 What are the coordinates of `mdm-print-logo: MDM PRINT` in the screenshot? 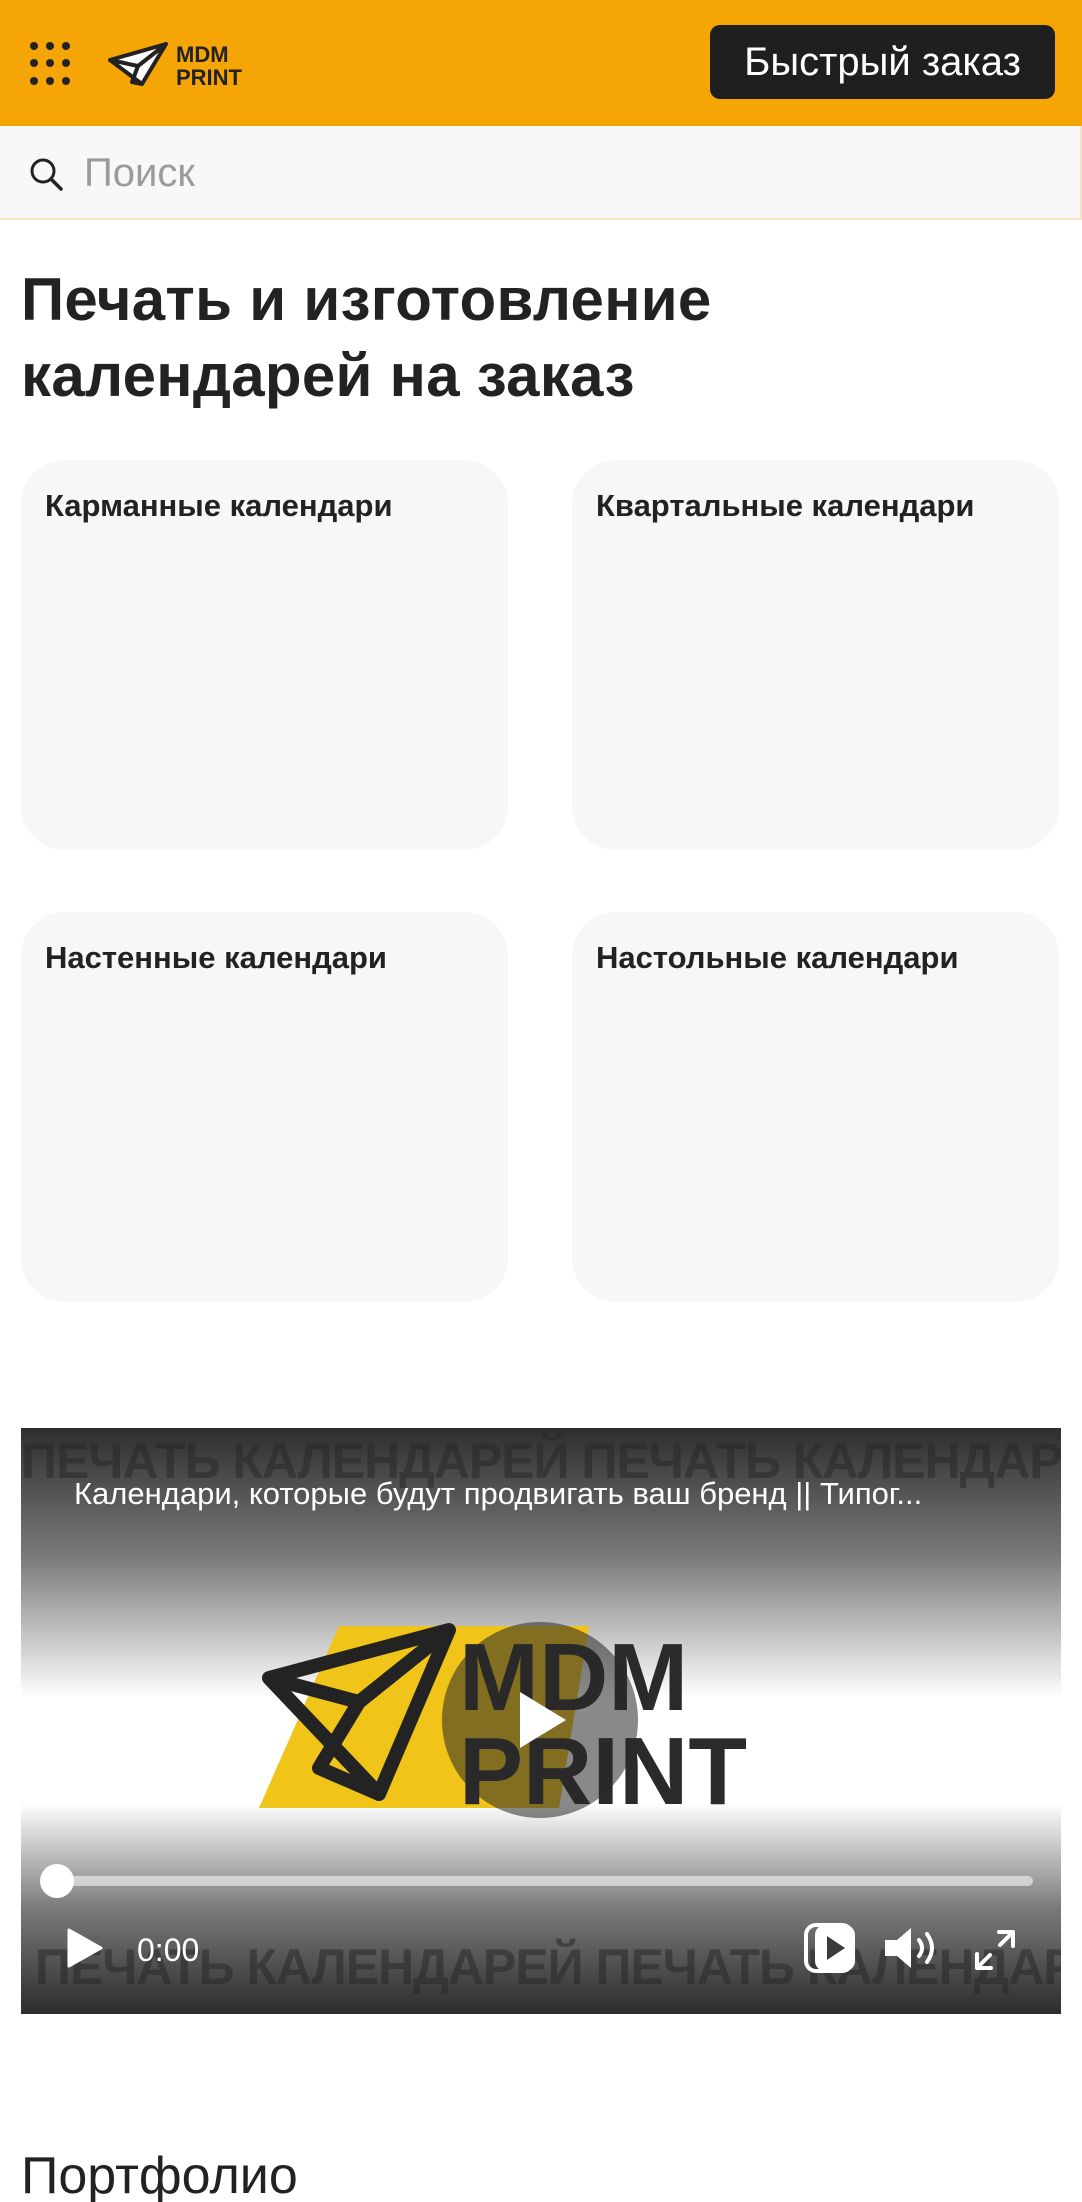 It's located at (178, 64).